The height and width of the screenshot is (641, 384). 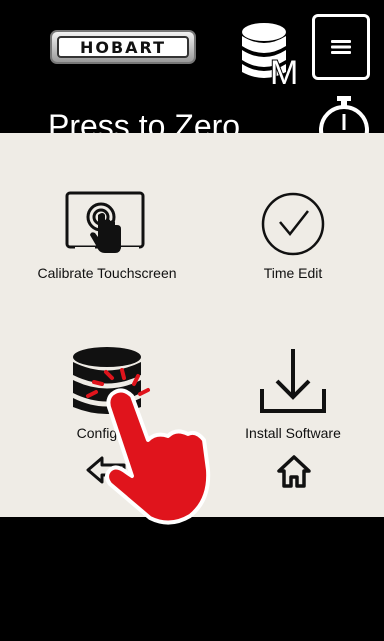 What do you see at coordinates (284, 70) in the screenshot?
I see `svg-text: M` at bounding box center [284, 70].